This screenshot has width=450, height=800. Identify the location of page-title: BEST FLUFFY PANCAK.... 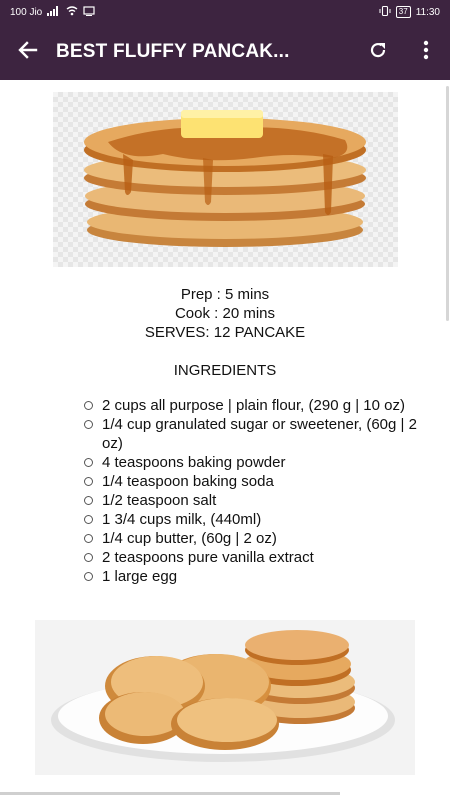
(173, 51).